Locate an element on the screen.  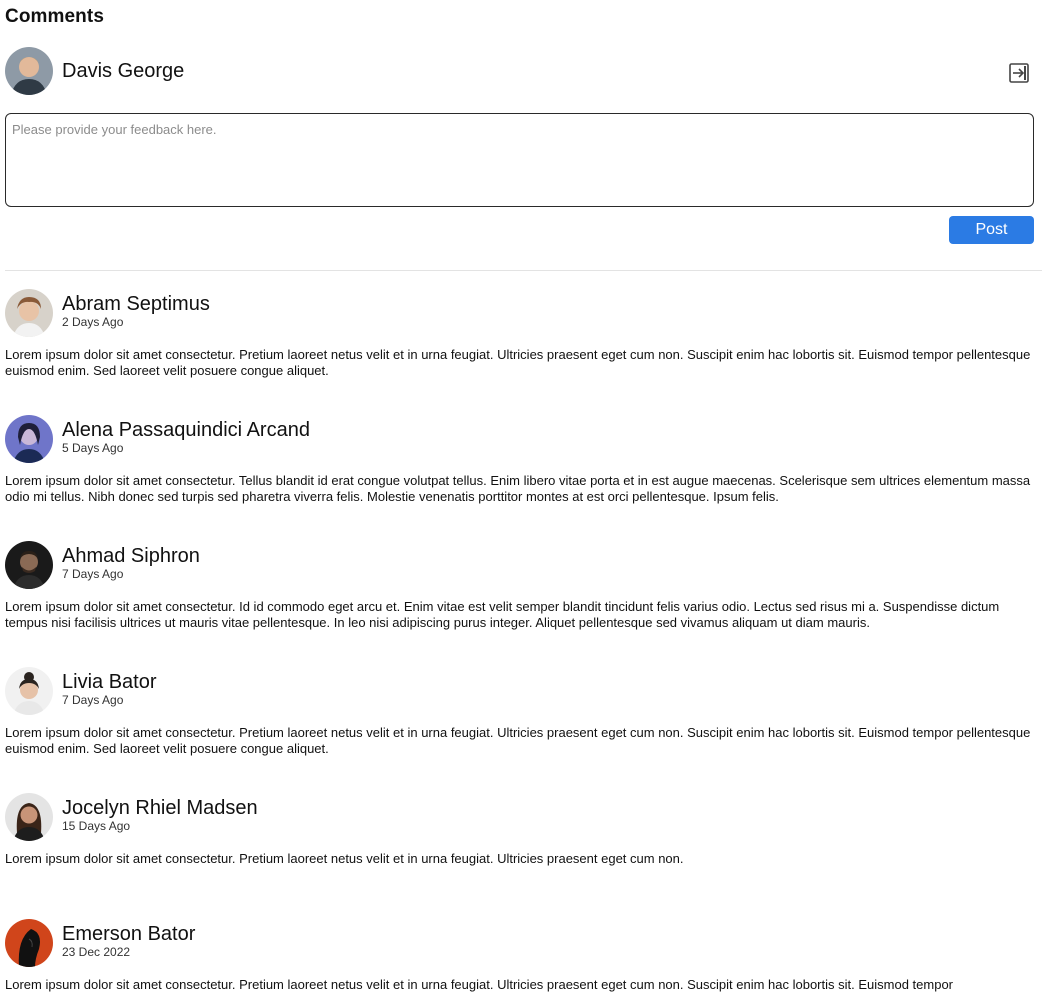
comment-author: Emerson Bator is located at coordinates (129, 933).